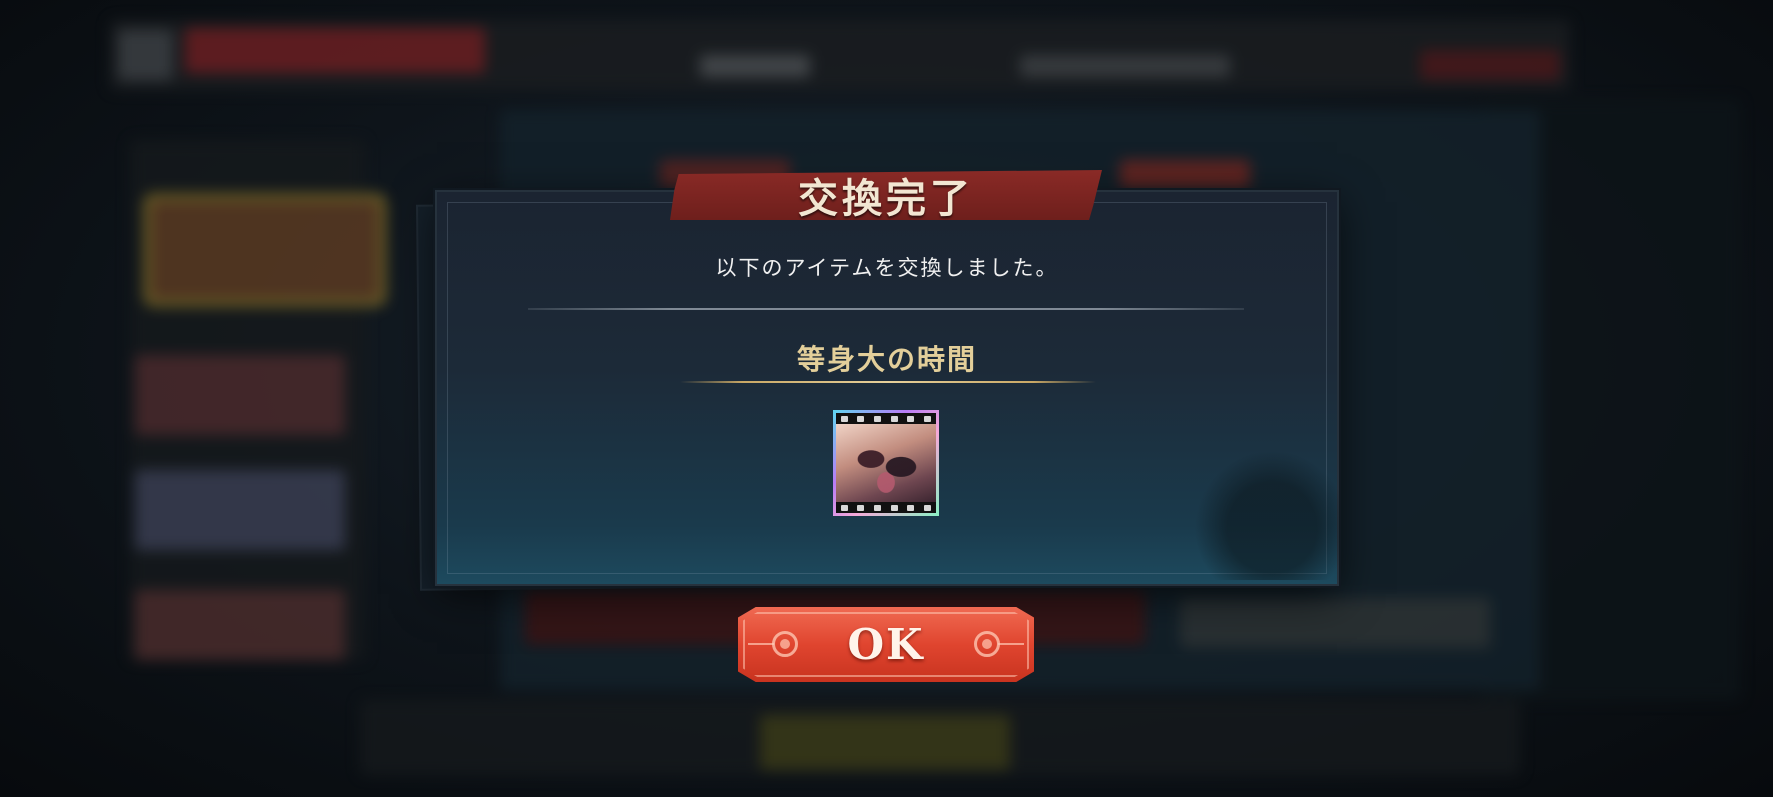  What do you see at coordinates (265, 250) in the screenshot?
I see `background-card-selected` at bounding box center [265, 250].